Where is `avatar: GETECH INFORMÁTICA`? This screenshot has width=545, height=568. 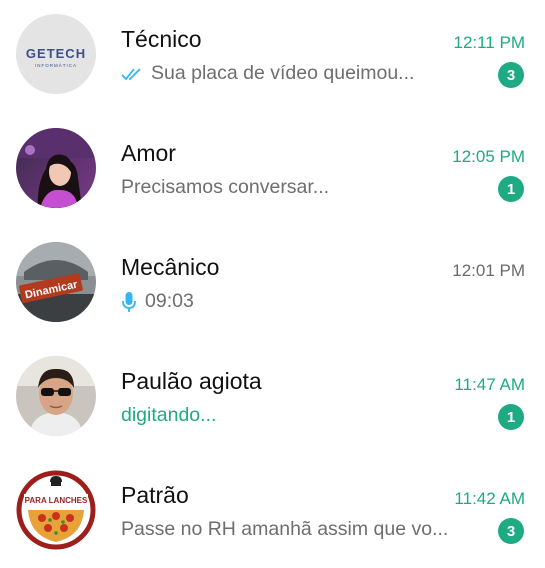
avatar: GETECH INFORMÁTICA is located at coordinates (56, 54).